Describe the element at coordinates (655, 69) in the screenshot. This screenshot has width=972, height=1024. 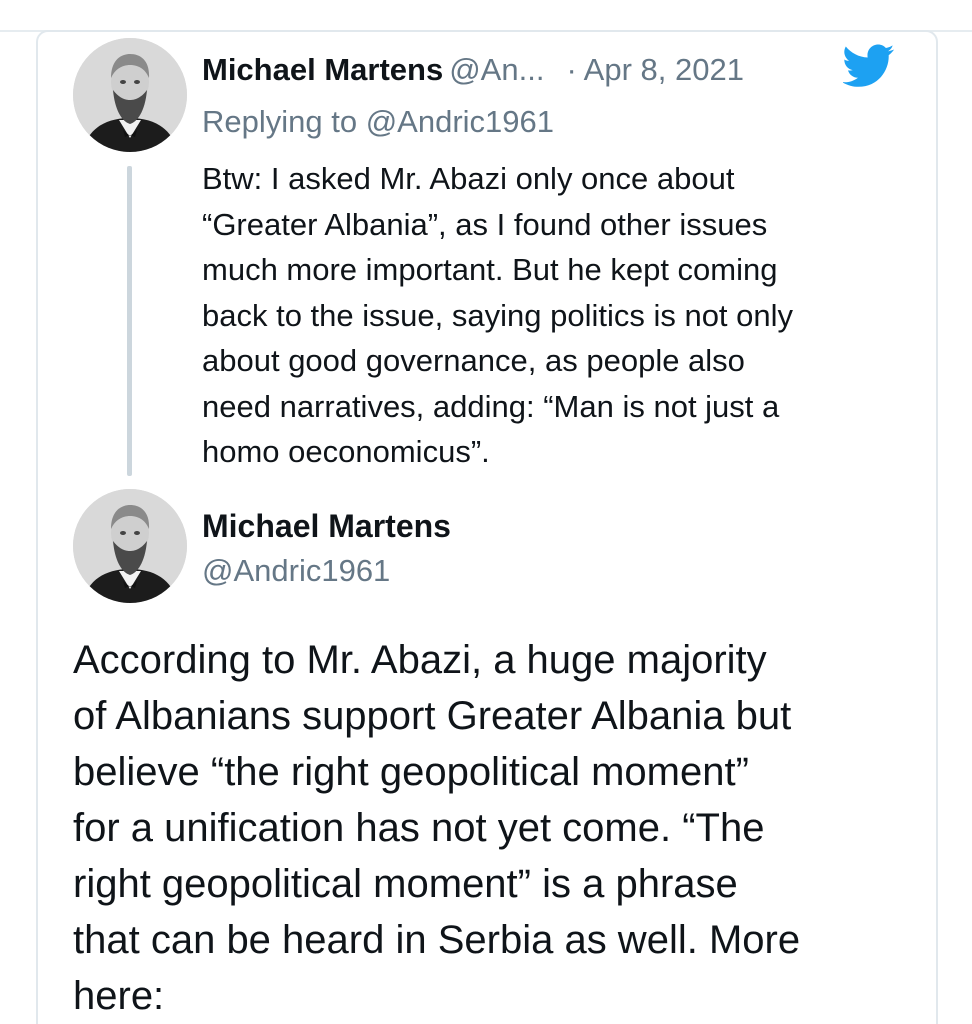
I see `reply-timestamp: · Apr 8, 2021` at that location.